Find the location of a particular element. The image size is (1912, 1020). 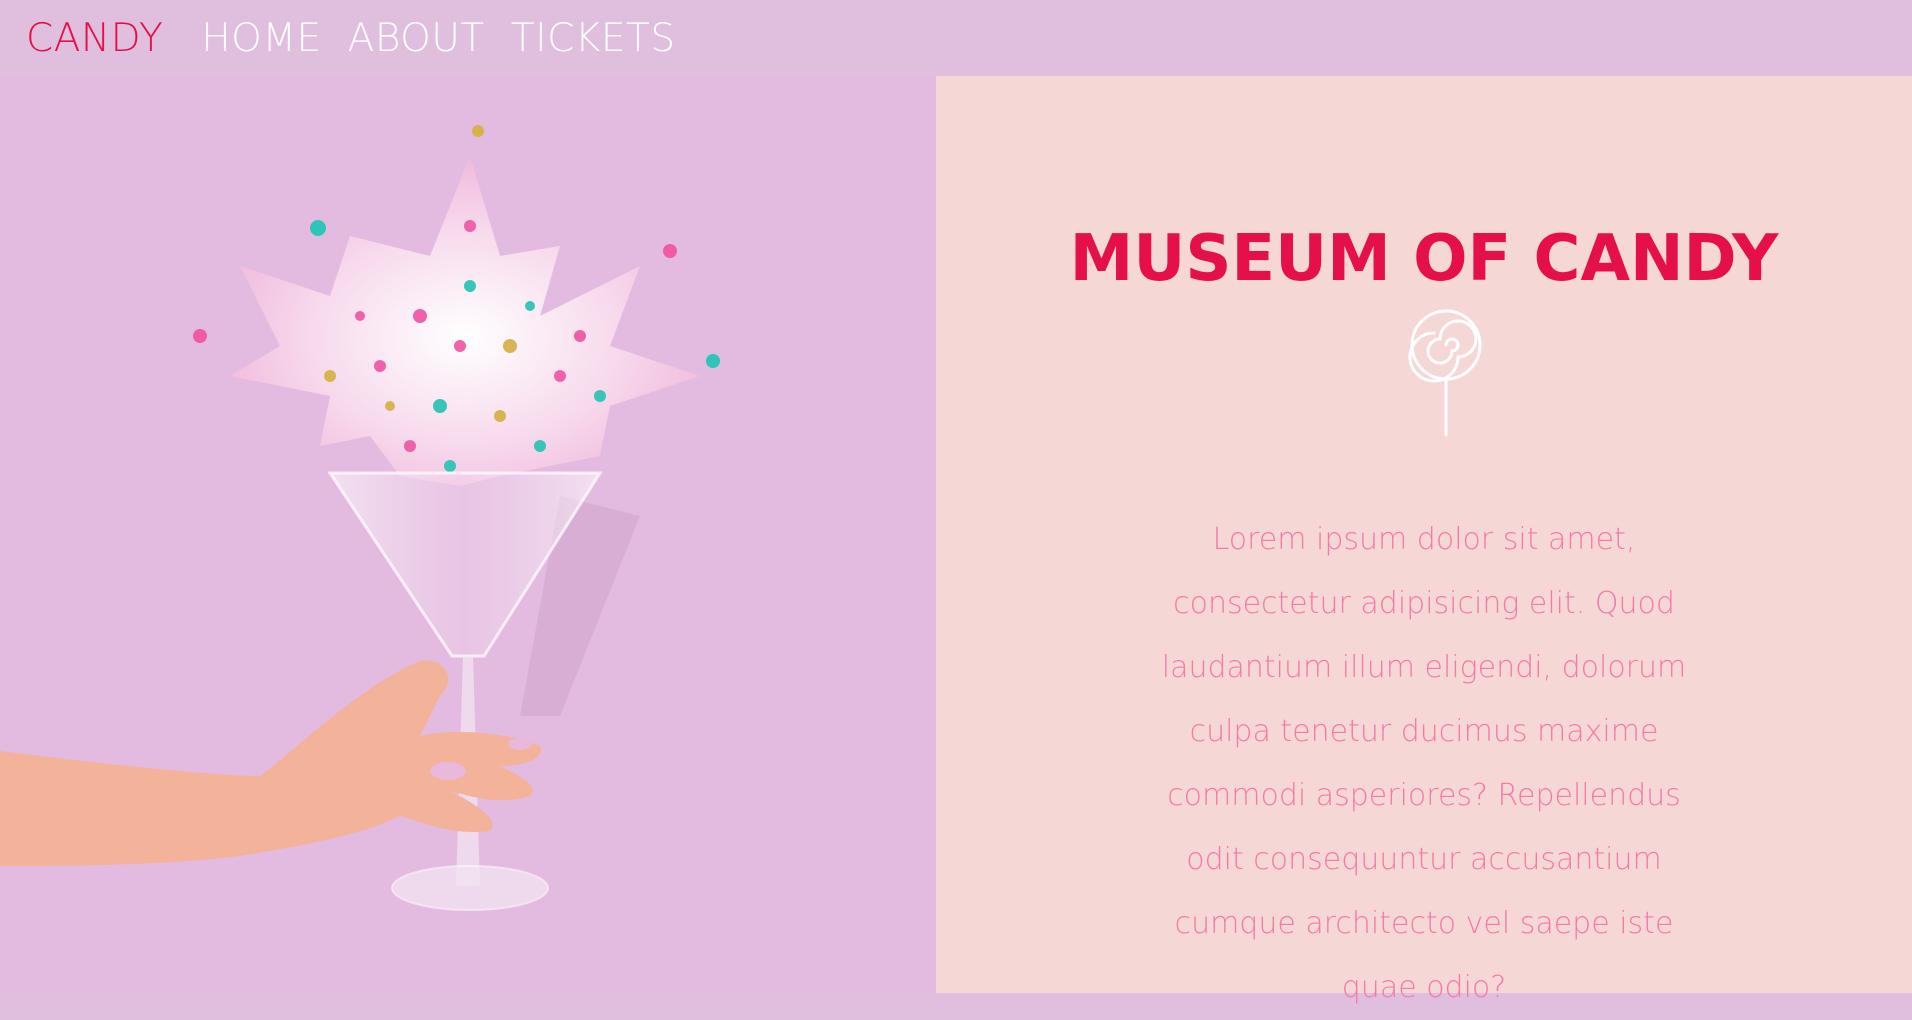

nav-link-home: HOME is located at coordinates (261, 38).